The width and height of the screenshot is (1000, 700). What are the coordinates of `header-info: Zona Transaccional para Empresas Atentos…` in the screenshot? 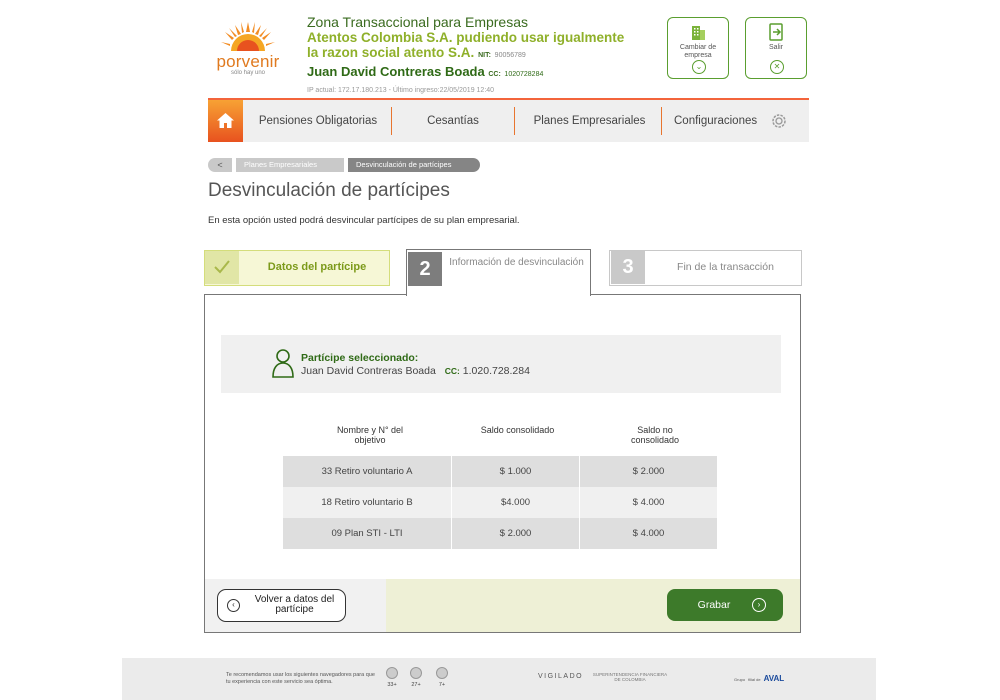 It's located at (482, 54).